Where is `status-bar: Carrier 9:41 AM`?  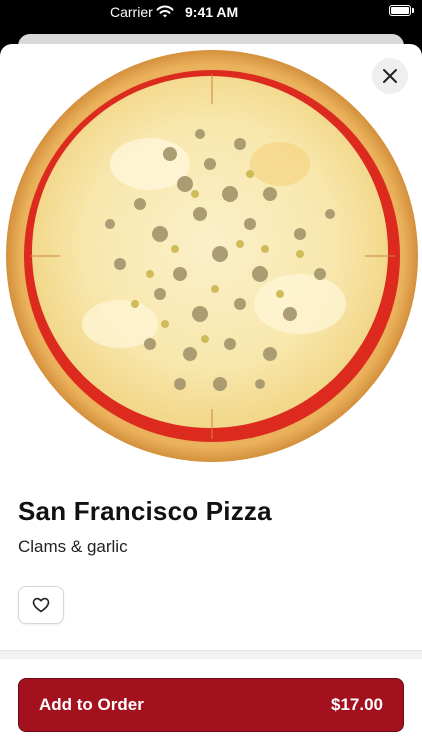
status-bar: Carrier 9:41 AM is located at coordinates (211, 12).